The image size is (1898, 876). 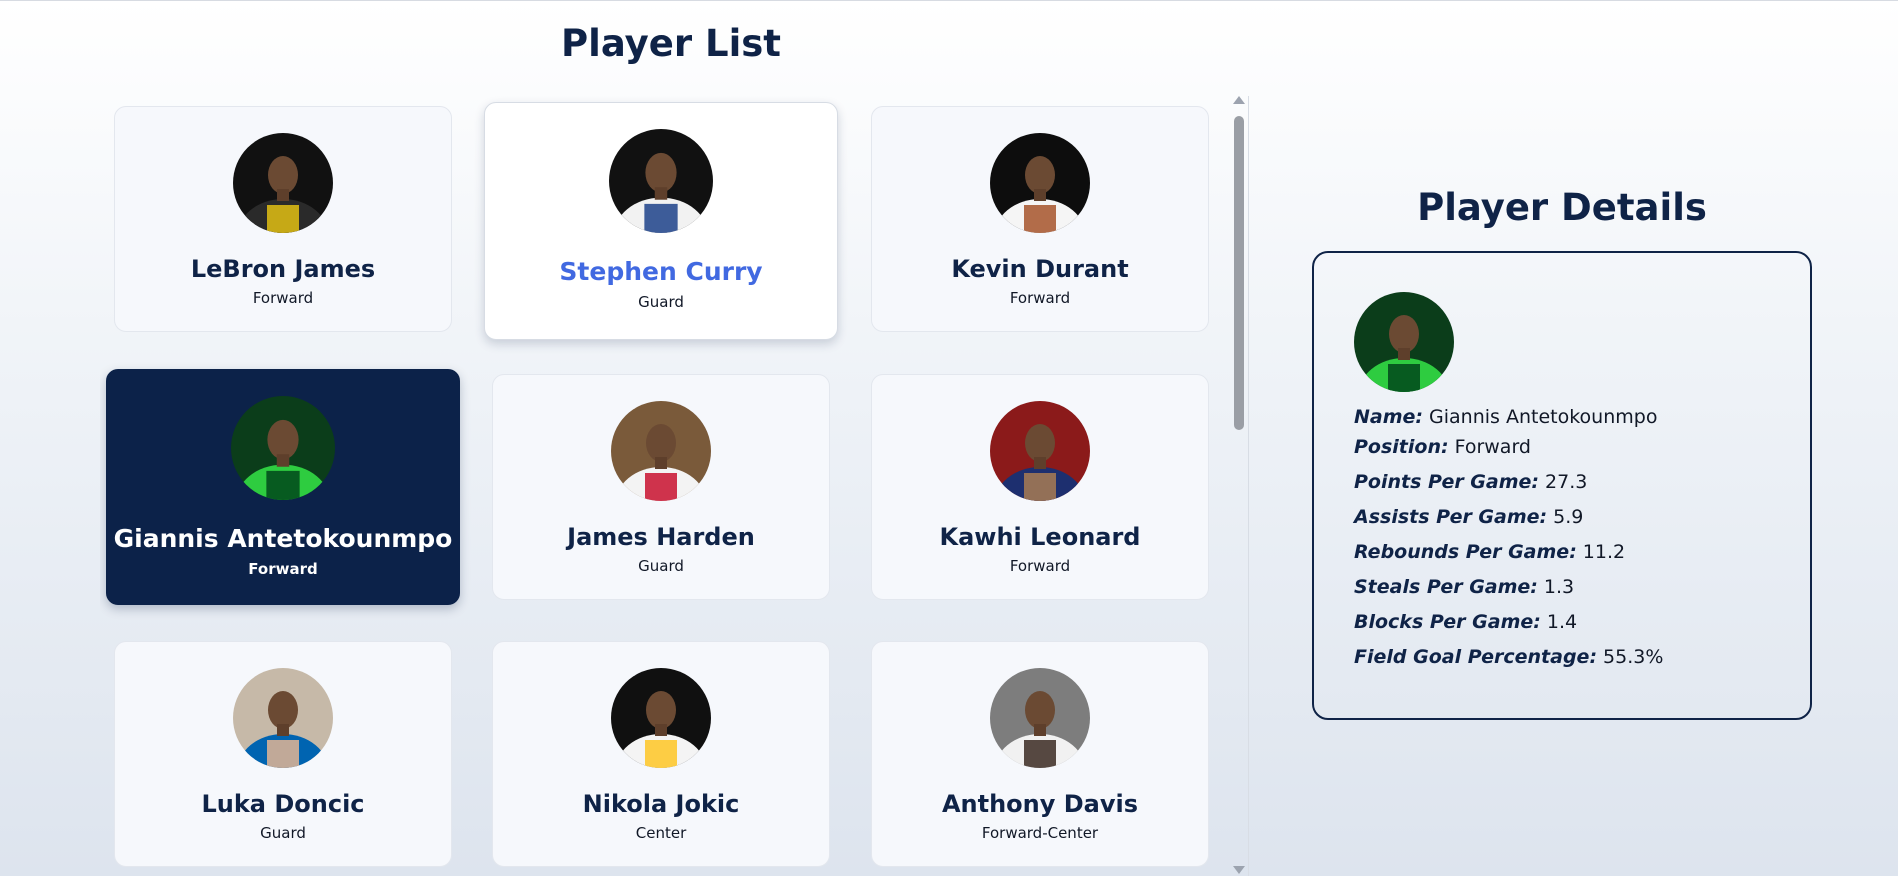 I want to click on details-row-points: Points Per Game: 27.3, so click(x=1470, y=482).